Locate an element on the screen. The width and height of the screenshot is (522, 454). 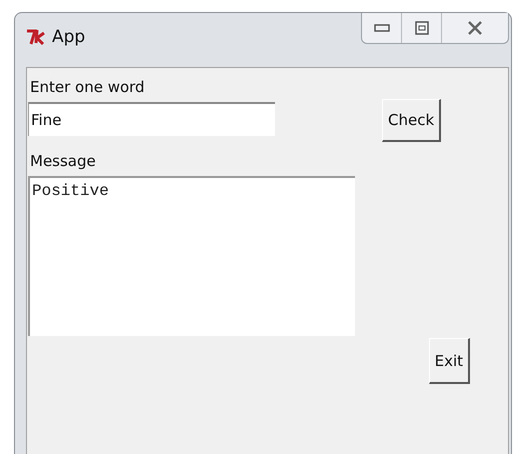
exit-button: Exit is located at coordinates (449, 361).